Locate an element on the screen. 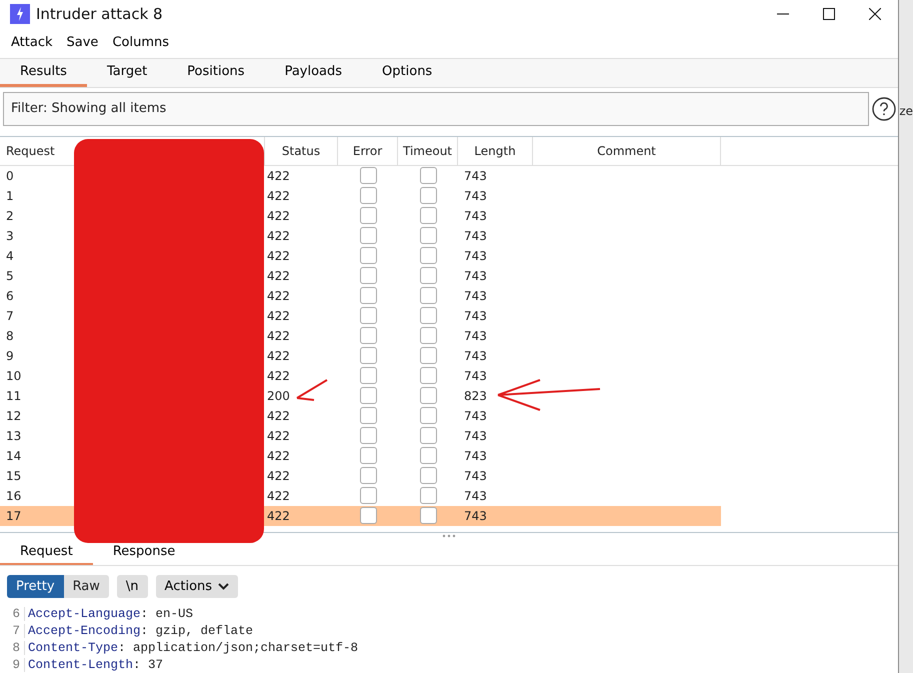  column-header: Request is located at coordinates (36, 150).